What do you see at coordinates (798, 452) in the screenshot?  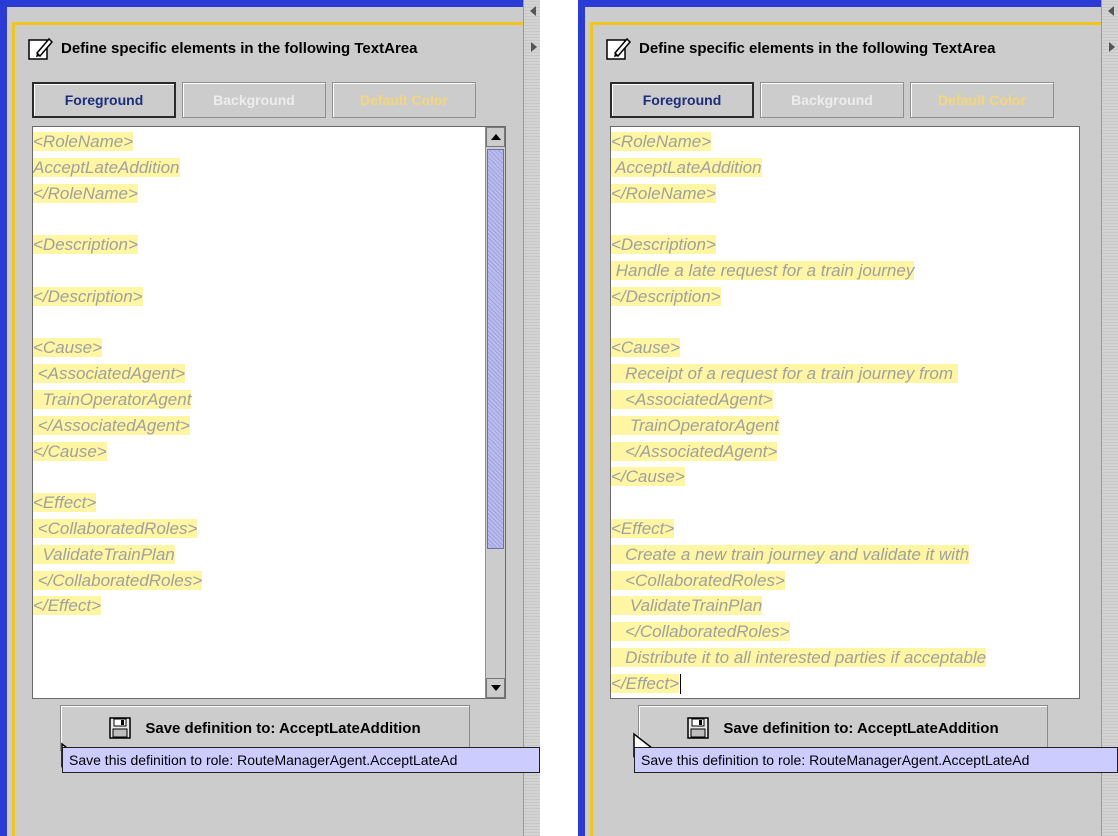 I see `text-line: </AssociatedAgent>` at bounding box center [798, 452].